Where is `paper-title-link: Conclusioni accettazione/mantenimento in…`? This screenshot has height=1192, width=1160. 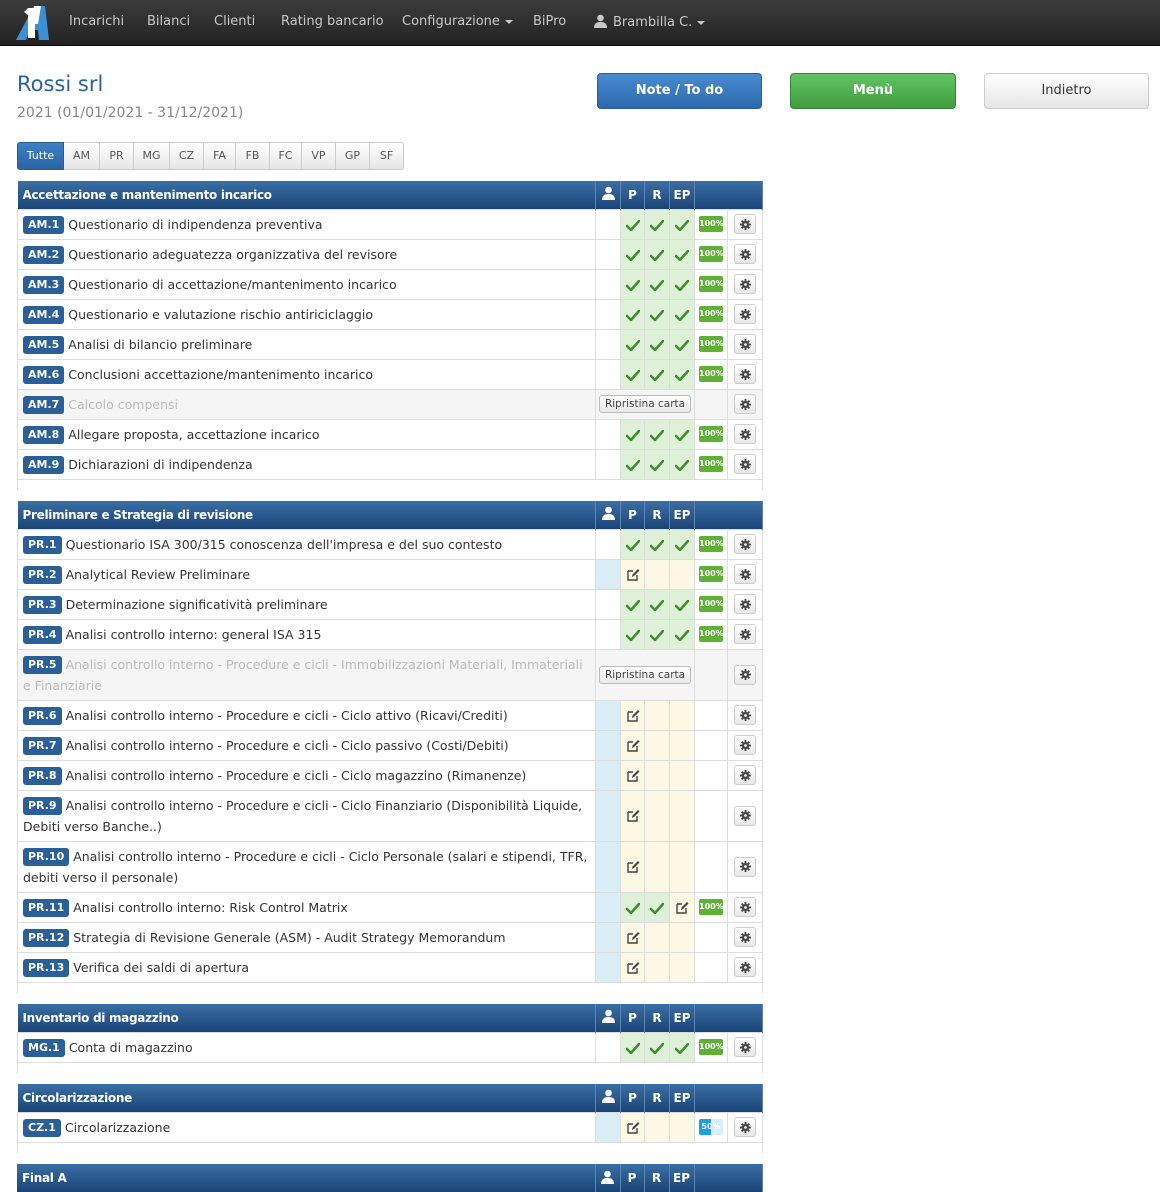 paper-title-link: Conclusioni accettazione/mantenimento in… is located at coordinates (220, 374).